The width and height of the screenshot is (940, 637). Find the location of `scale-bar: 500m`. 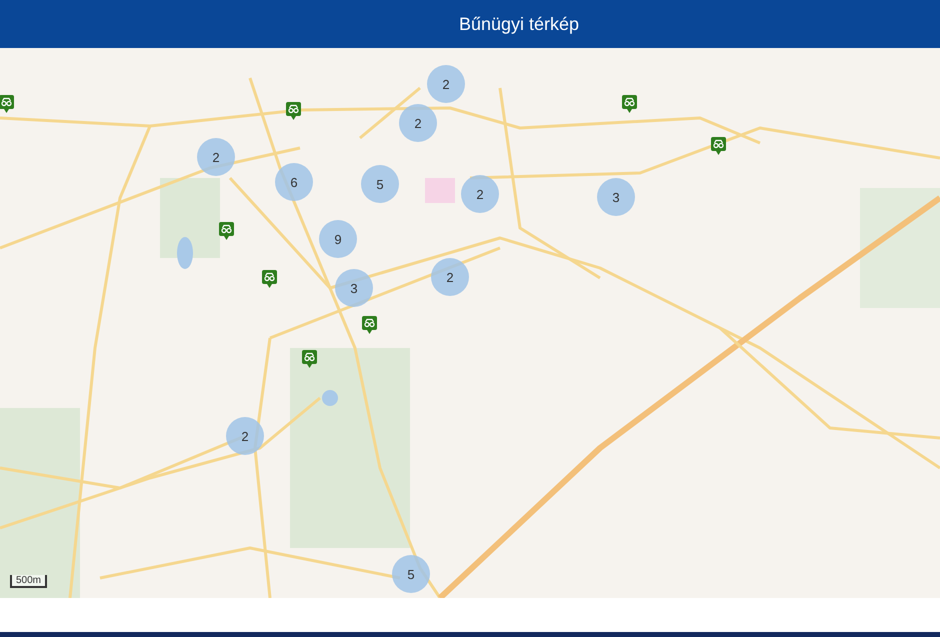

scale-bar: 500m is located at coordinates (29, 581).